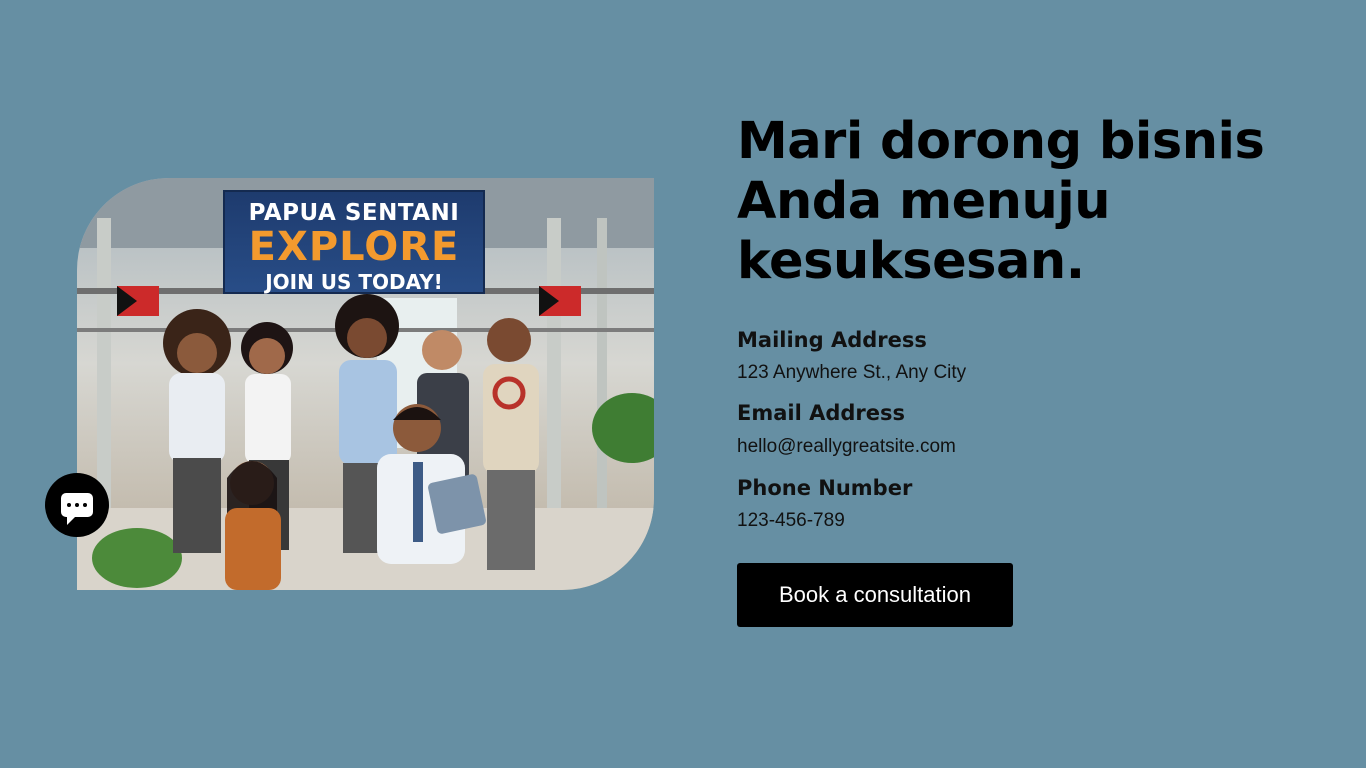 Image resolution: width=1366 pixels, height=768 pixels. What do you see at coordinates (354, 247) in the screenshot?
I see `banner-line-2: EXPLORE` at bounding box center [354, 247].